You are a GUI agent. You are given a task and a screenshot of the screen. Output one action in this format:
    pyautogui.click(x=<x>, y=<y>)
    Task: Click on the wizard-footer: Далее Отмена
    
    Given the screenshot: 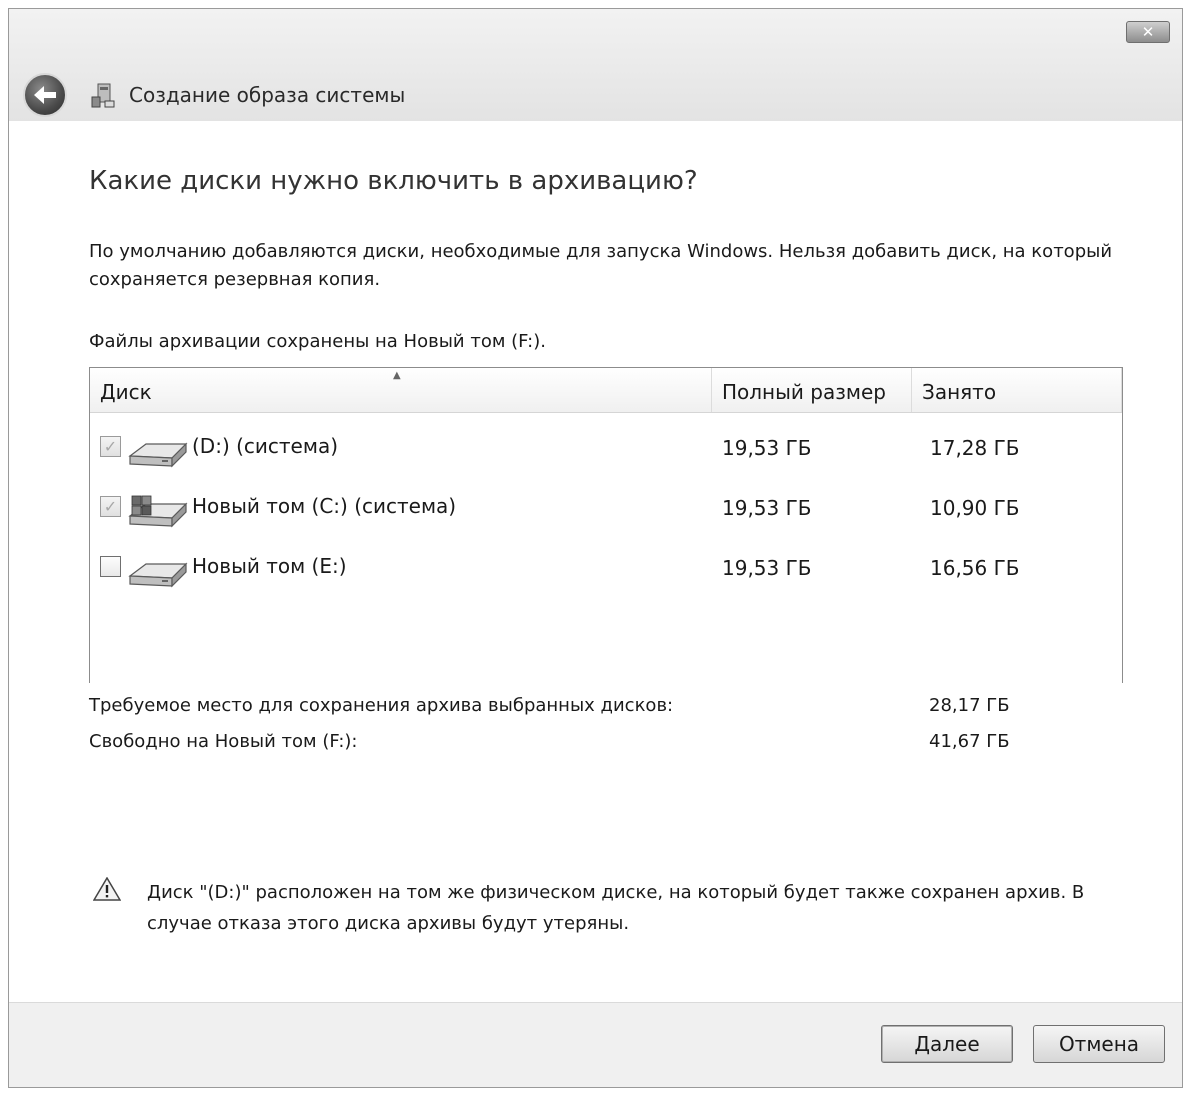 What is the action you would take?
    pyautogui.click(x=595, y=1044)
    